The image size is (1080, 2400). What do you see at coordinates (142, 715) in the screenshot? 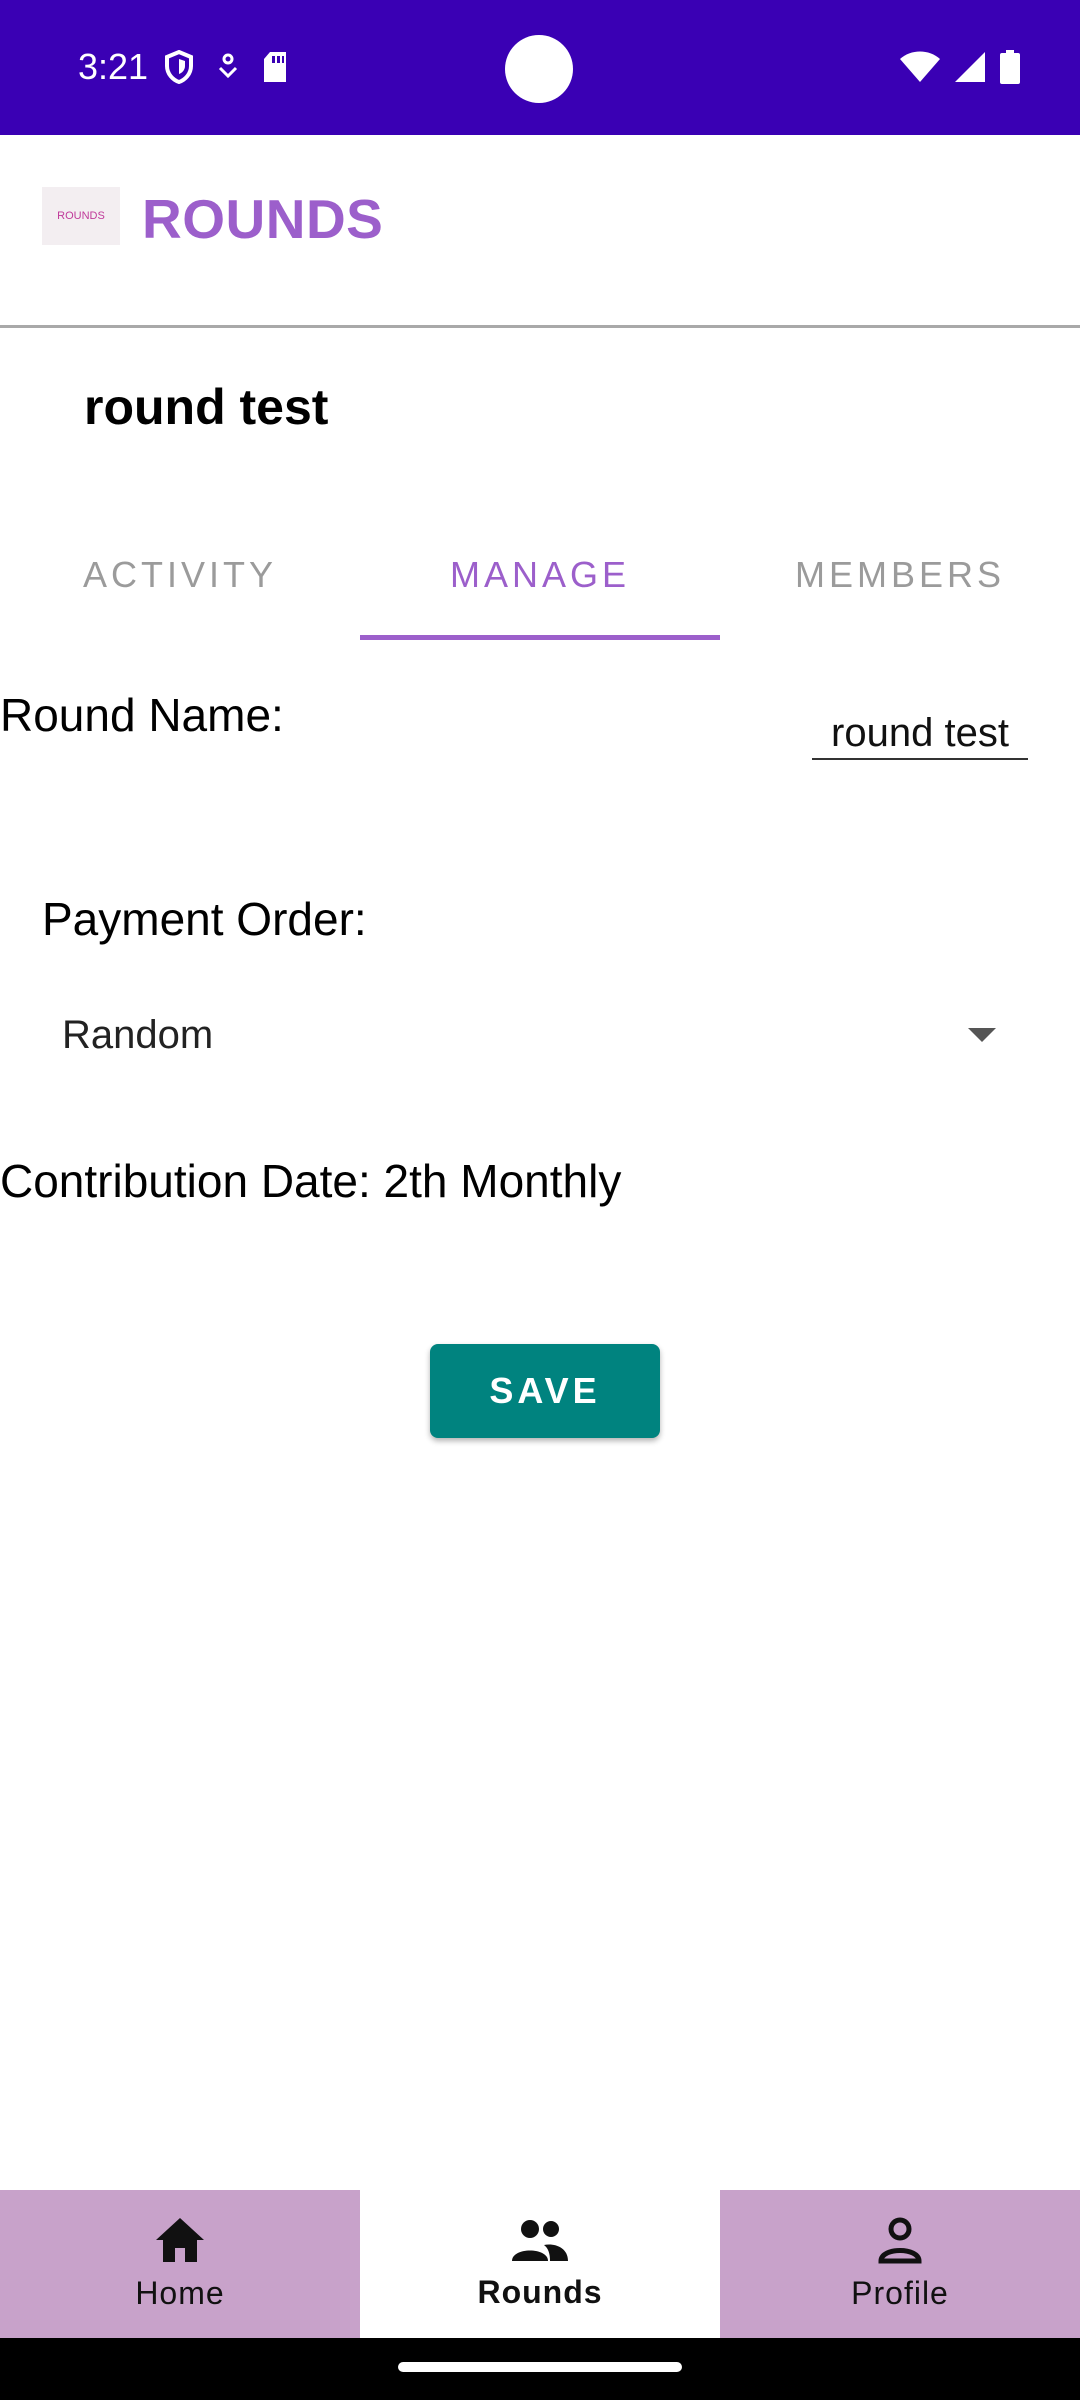
I see `round-name-label: Round Name:` at bounding box center [142, 715].